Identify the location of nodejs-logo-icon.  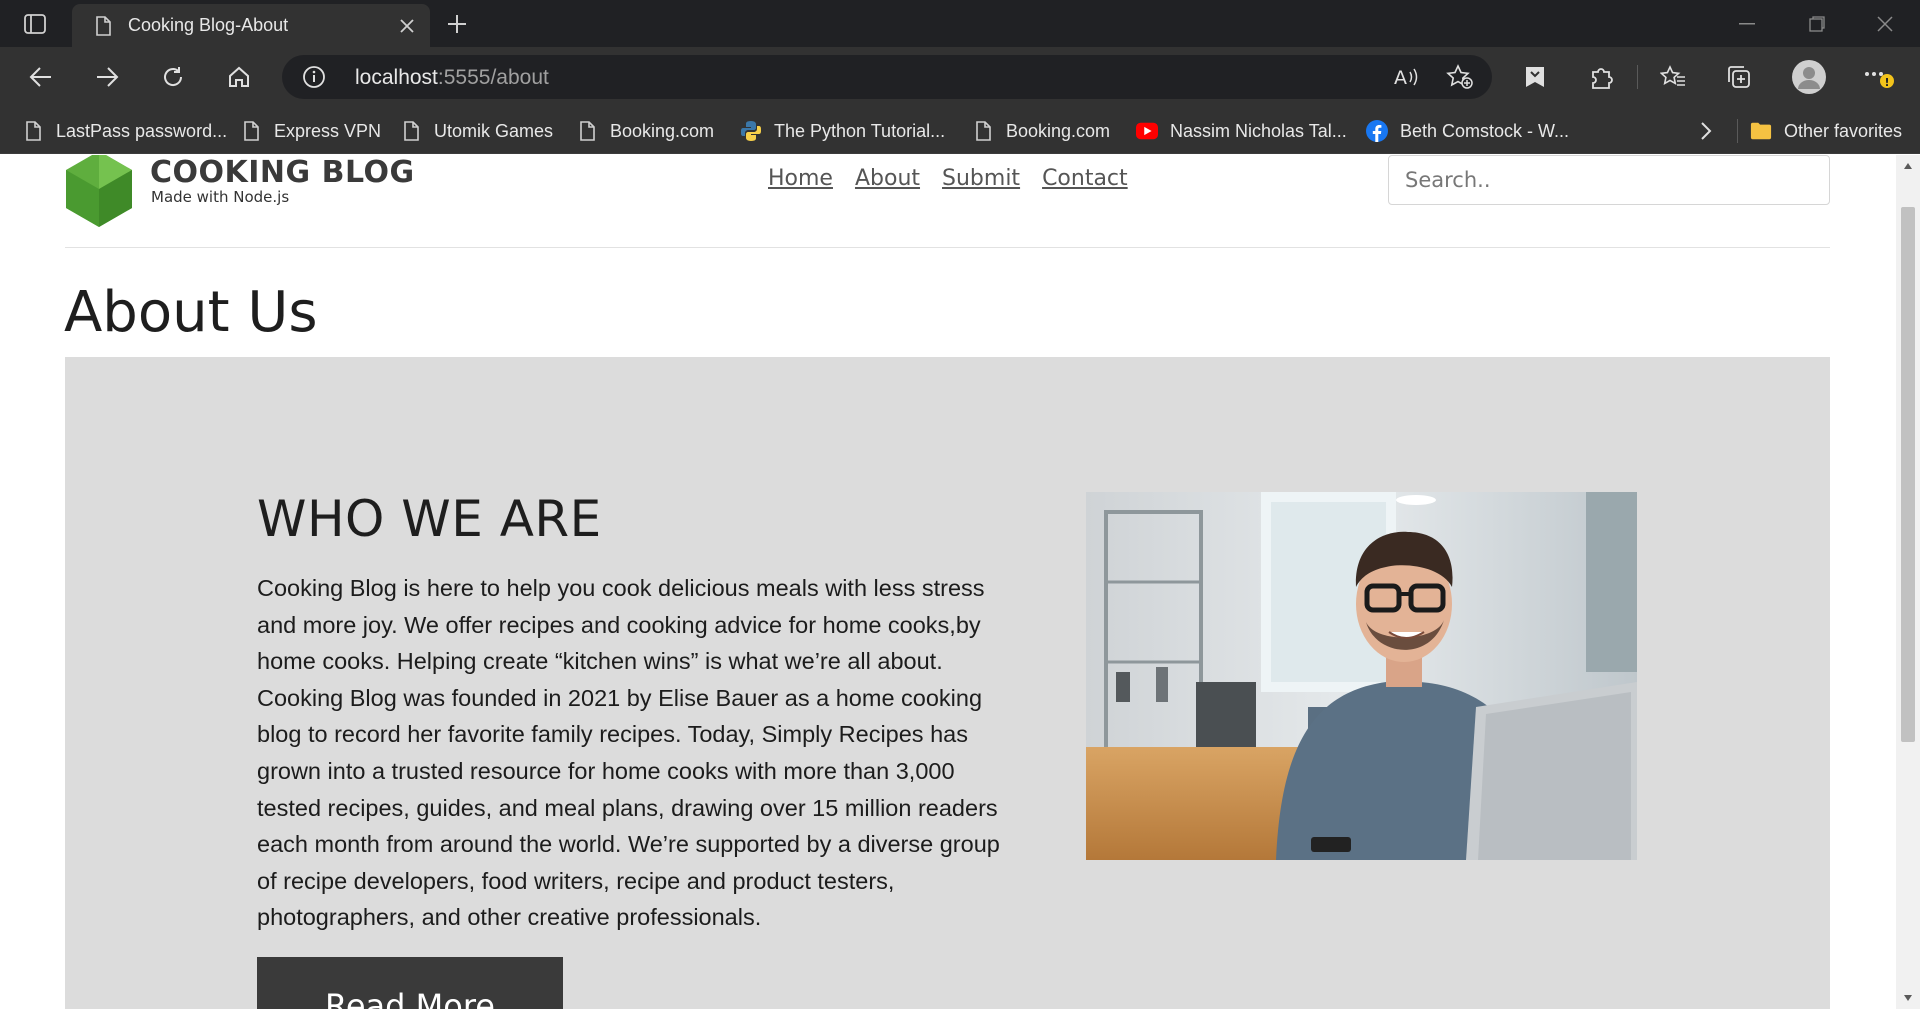
(99, 192).